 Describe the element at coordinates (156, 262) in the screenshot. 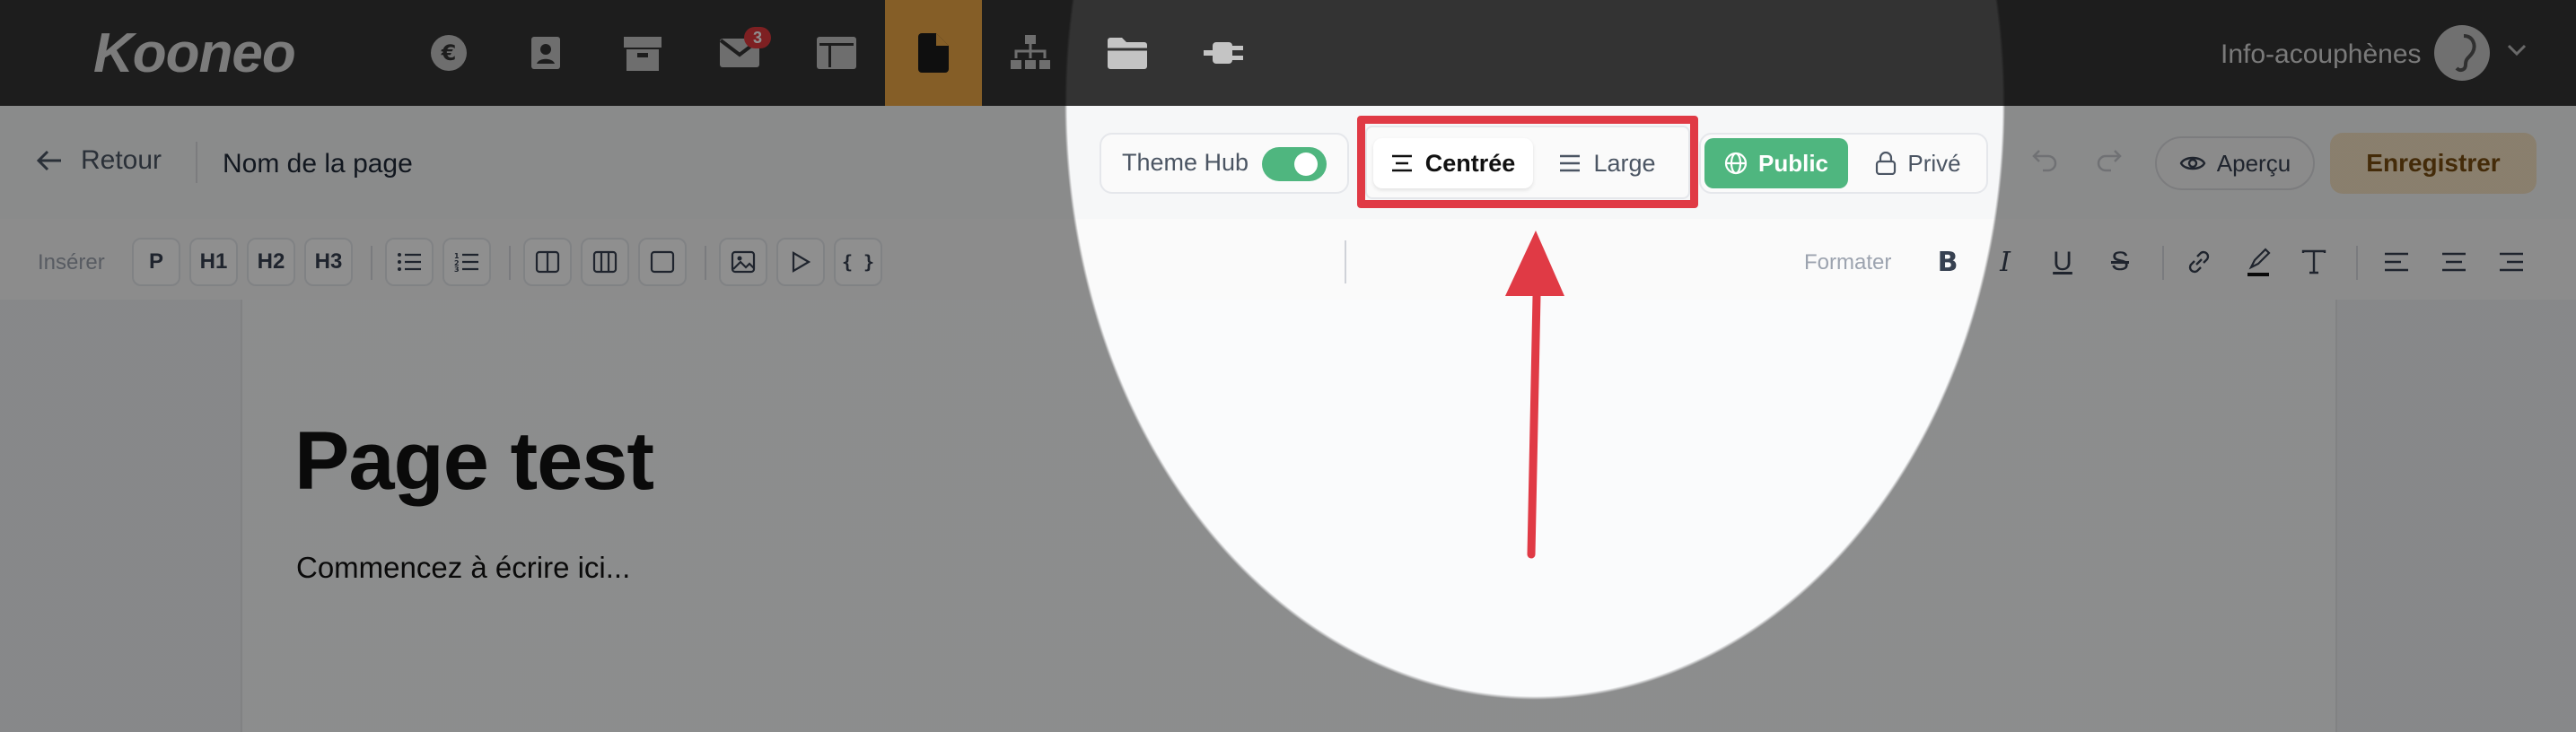

I see `insert-paragraph-button: P` at that location.